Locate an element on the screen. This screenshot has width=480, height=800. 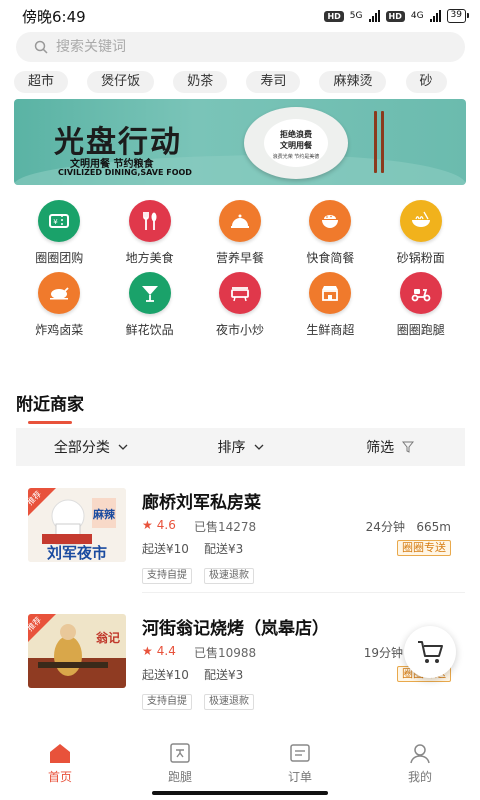
plate-line3: 浪费光荣 节约是美德 is located at coordinates (296, 157).